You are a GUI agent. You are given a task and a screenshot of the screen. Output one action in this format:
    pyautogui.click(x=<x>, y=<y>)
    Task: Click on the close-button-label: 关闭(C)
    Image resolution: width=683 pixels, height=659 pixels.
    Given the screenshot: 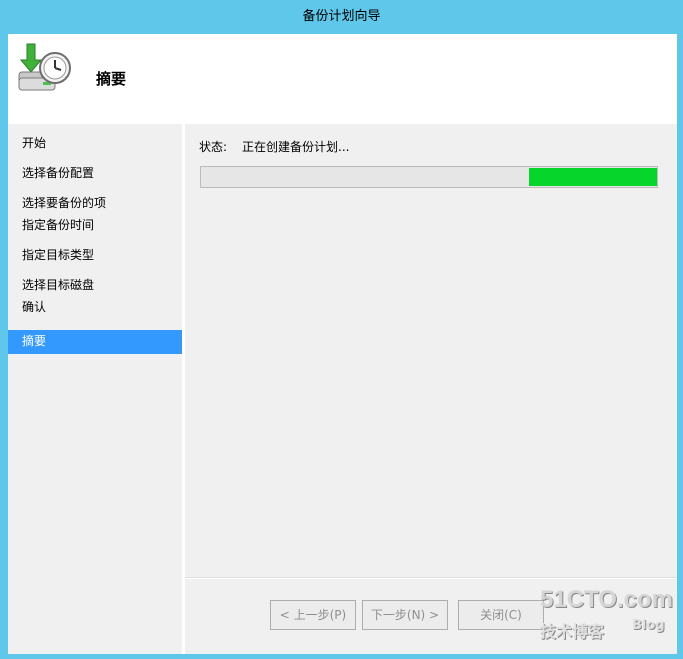 What is the action you would take?
    pyautogui.click(x=501, y=615)
    